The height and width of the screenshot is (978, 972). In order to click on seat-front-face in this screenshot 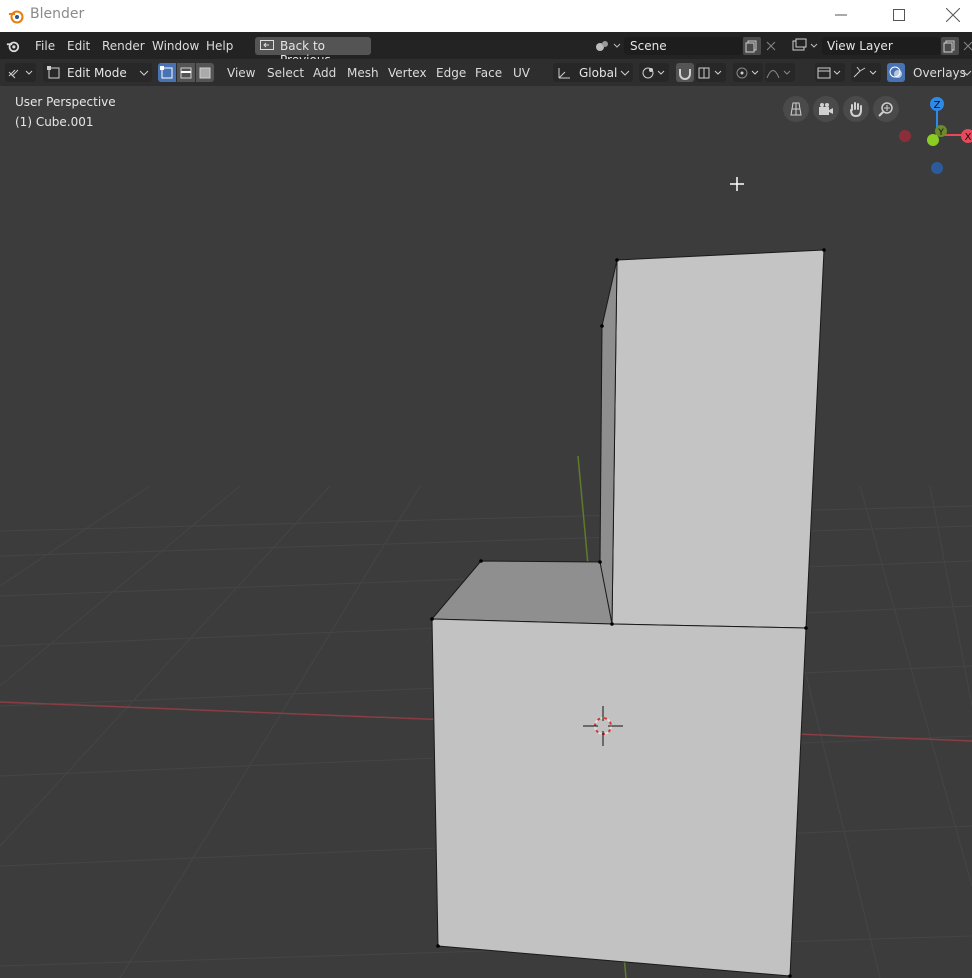, I will do `click(619, 797)`.